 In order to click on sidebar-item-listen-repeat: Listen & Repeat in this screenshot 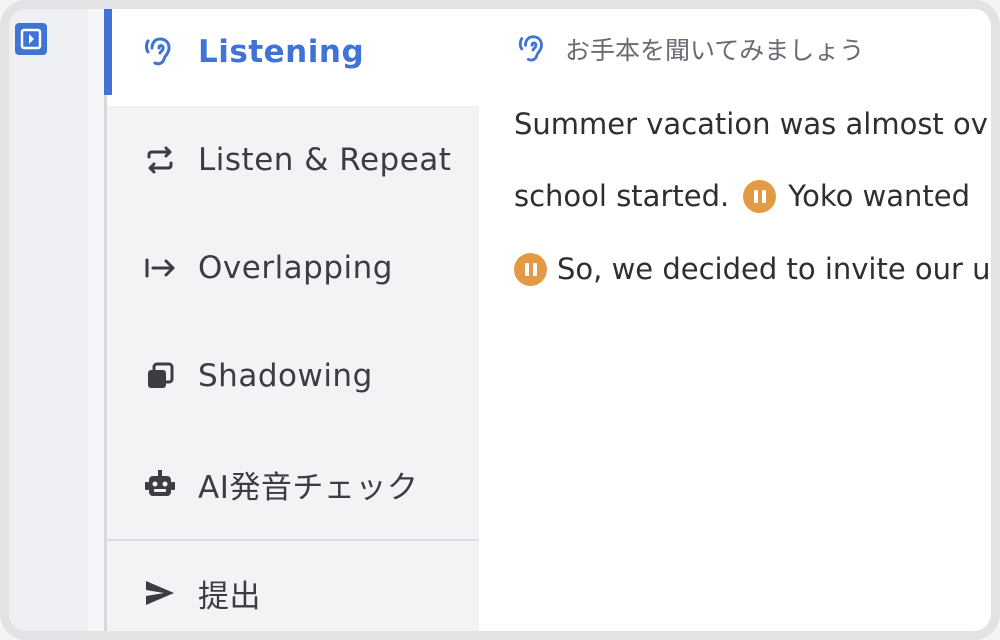, I will do `click(293, 160)`.